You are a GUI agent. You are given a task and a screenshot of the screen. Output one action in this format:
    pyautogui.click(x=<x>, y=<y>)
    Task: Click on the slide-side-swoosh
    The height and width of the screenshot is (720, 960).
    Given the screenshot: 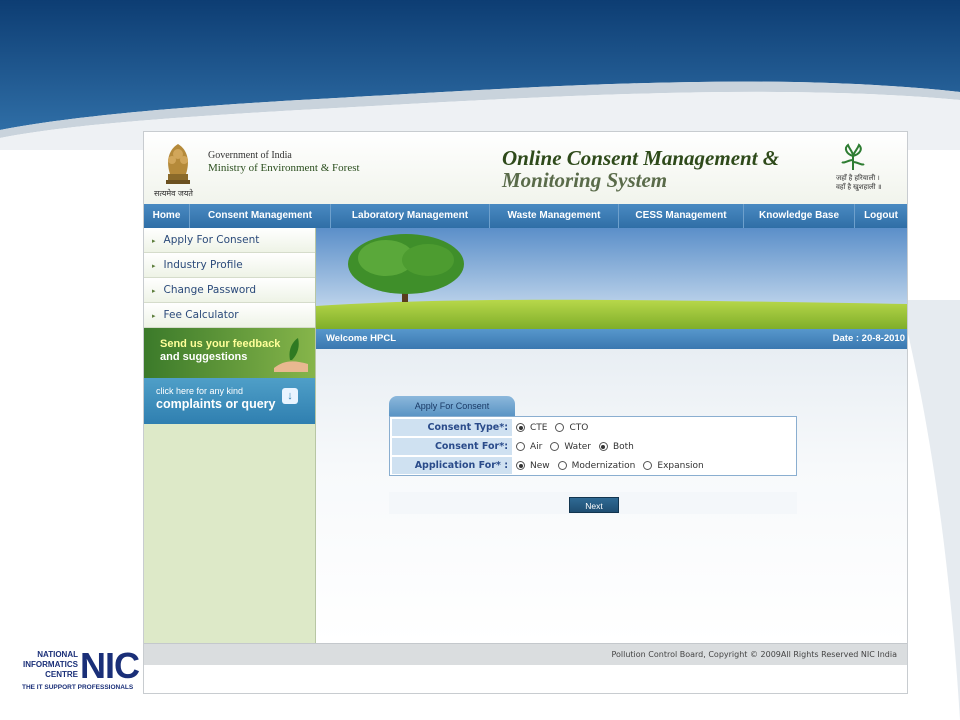 What is the action you would take?
    pyautogui.click(x=930, y=510)
    